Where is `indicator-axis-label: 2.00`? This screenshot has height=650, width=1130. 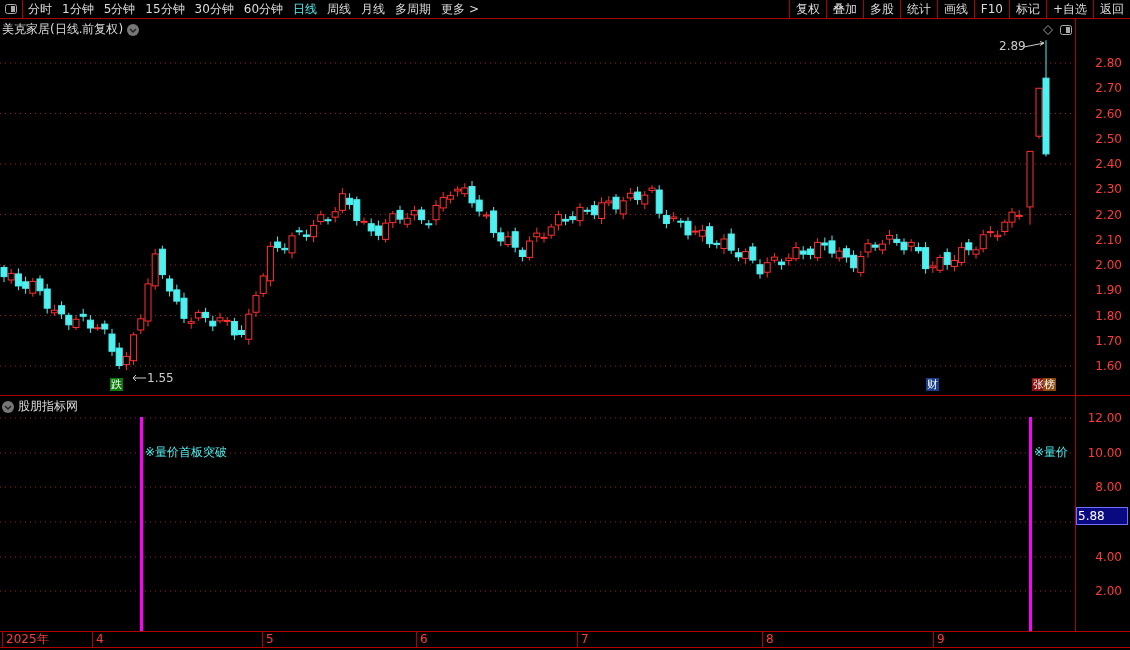 indicator-axis-label: 2.00 is located at coordinates (1108, 591).